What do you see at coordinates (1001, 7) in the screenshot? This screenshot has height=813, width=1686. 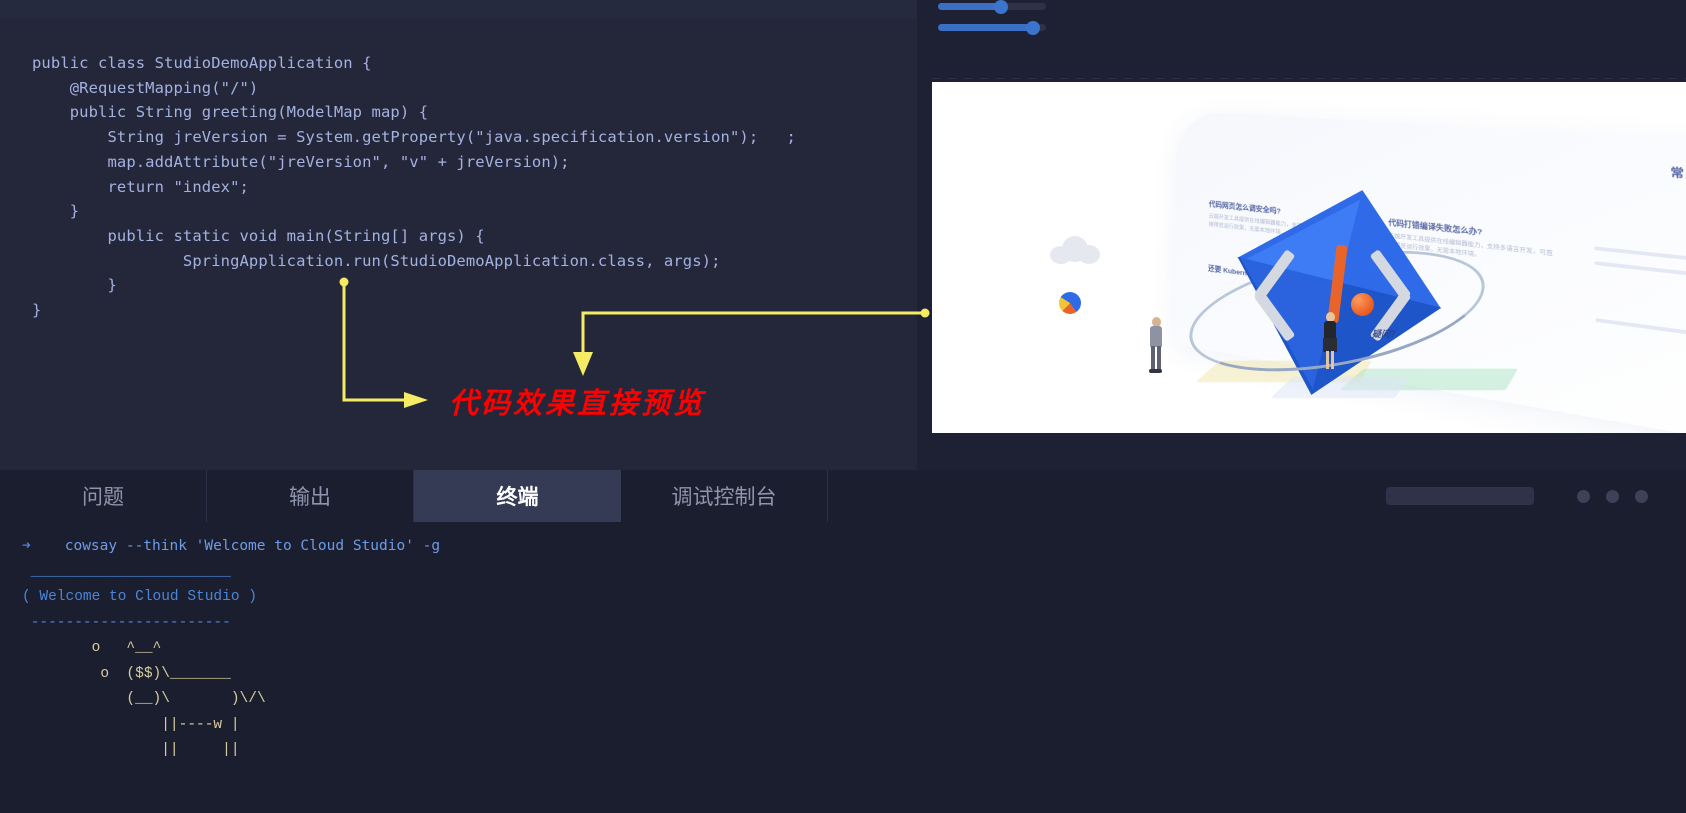 I see `slider-1-knob` at bounding box center [1001, 7].